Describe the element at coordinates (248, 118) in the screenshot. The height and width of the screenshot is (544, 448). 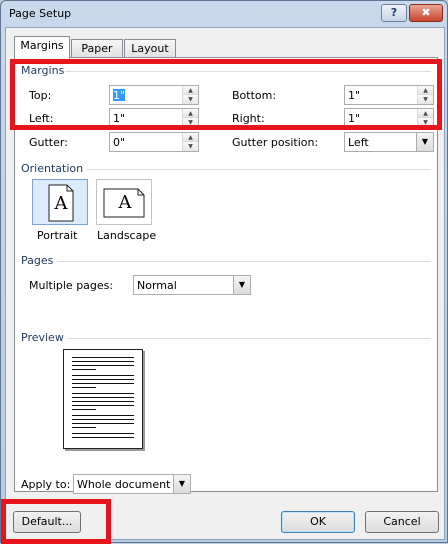
I see `right-margin-label: Right:` at that location.